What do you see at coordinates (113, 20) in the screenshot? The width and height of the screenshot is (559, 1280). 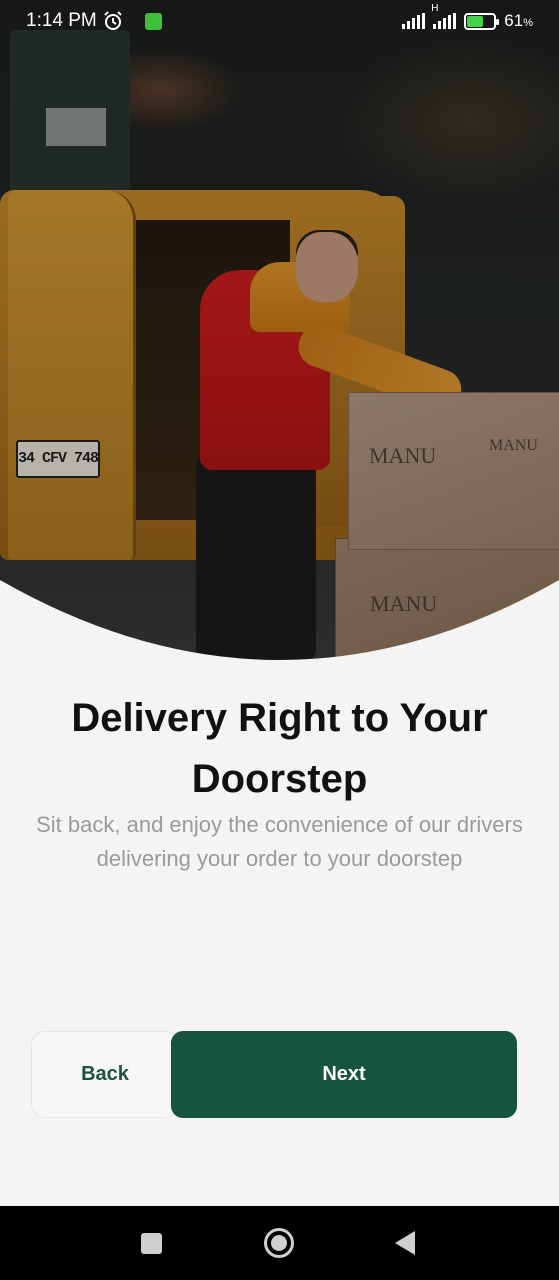 I see `alarm-icon` at bounding box center [113, 20].